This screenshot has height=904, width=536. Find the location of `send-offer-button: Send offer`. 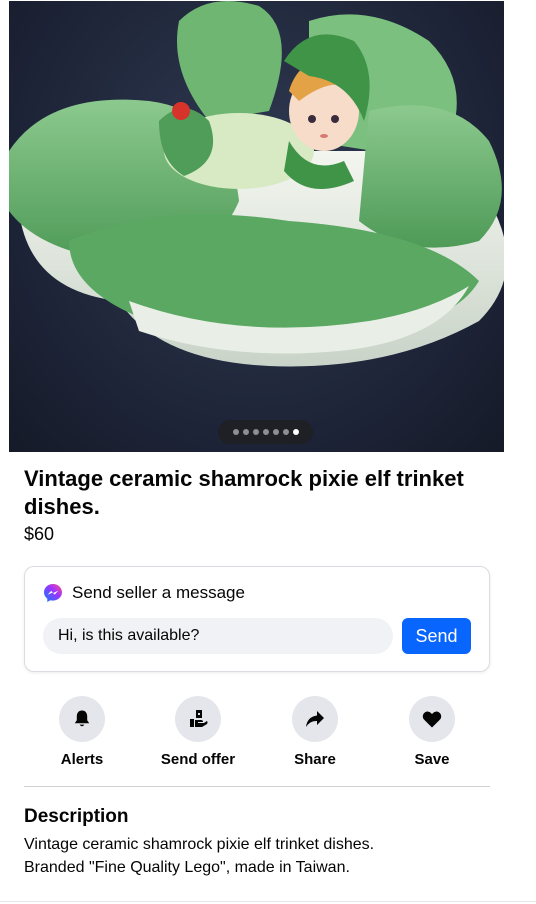

send-offer-button: Send offer is located at coordinates (198, 732).